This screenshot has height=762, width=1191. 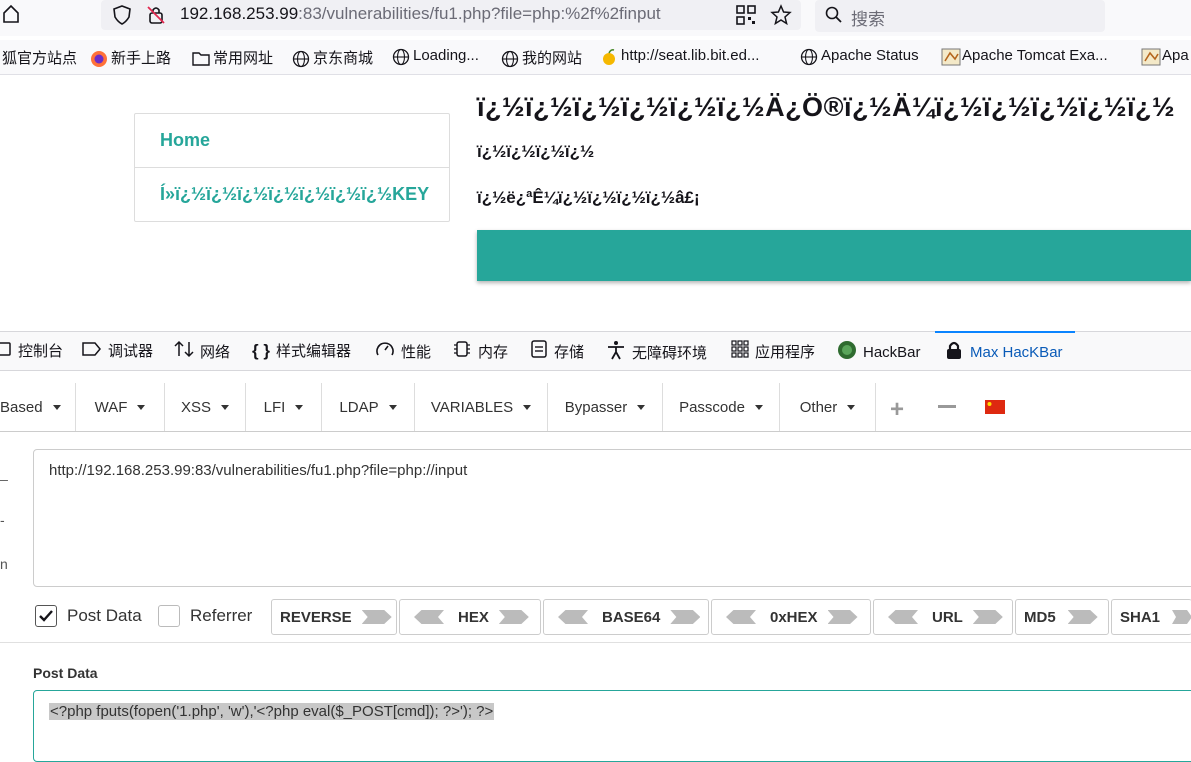 I want to click on post-data-textarea, so click(x=612, y=726).